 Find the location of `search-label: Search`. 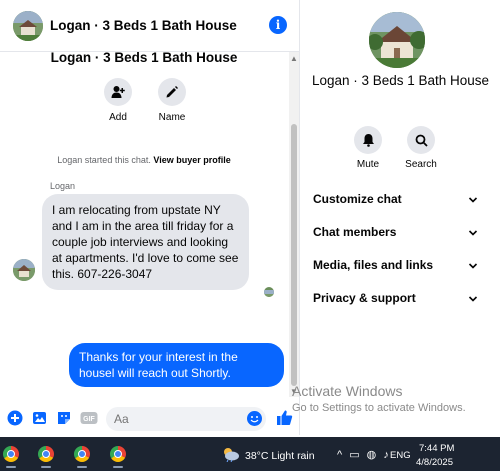

search-label: Search is located at coordinates (421, 164).